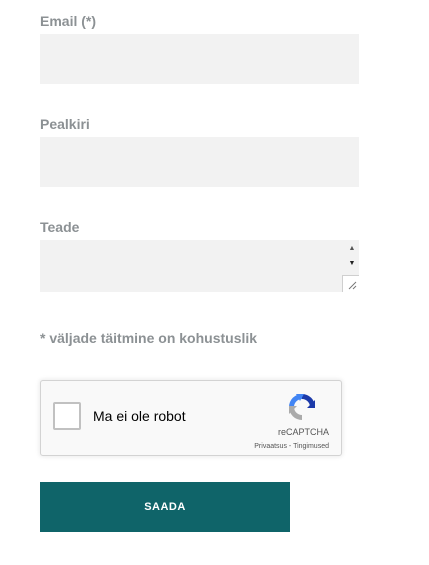 The width and height of the screenshot is (429, 565). Describe the element at coordinates (65, 124) in the screenshot. I see `subject-label: Pealkiri` at that location.